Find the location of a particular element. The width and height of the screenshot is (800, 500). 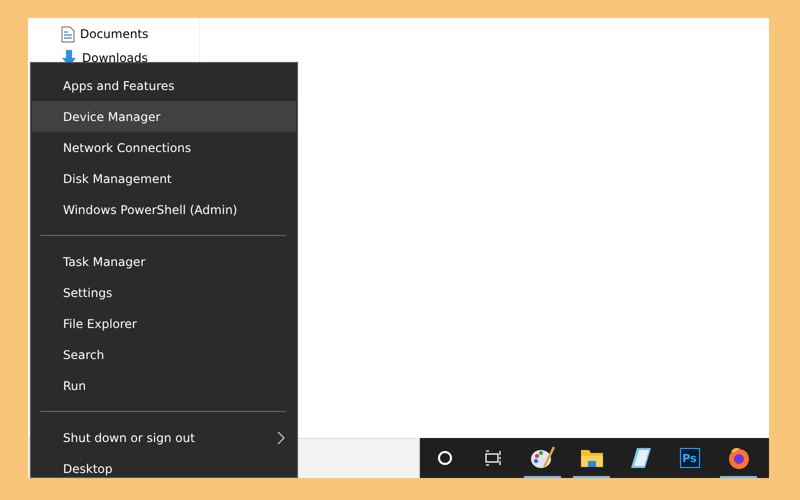

circle-icon is located at coordinates (444, 458).